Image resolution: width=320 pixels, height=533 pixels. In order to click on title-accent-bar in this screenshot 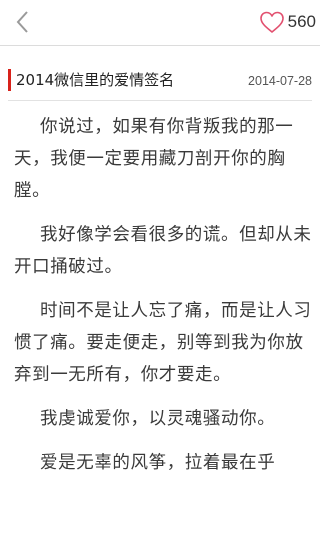, I will do `click(9, 80)`.